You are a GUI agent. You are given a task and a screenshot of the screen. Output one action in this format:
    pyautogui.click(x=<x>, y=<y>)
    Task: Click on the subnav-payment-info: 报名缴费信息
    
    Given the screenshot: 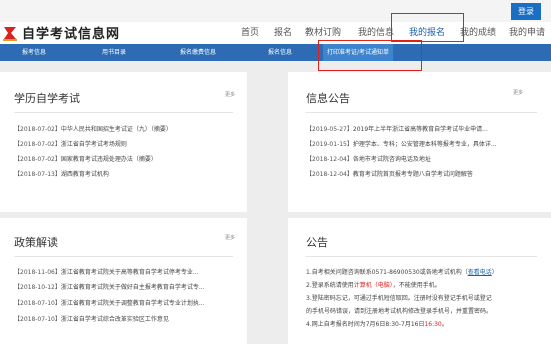 What is the action you would take?
    pyautogui.click(x=198, y=52)
    